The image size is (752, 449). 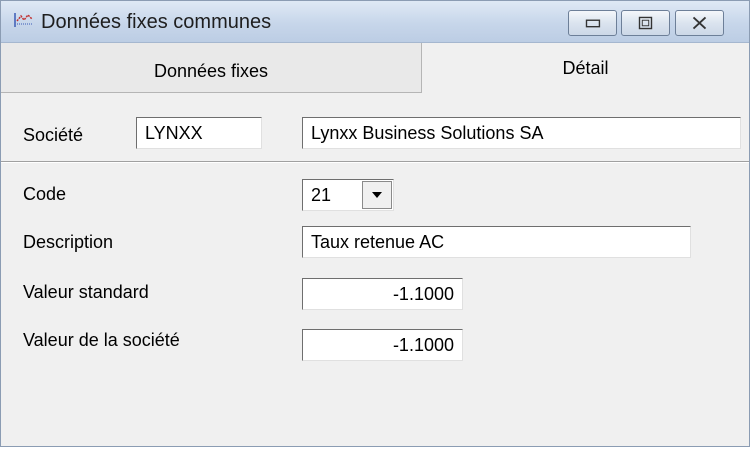 I want to click on description-field: Taux retenue AC, so click(x=496, y=242).